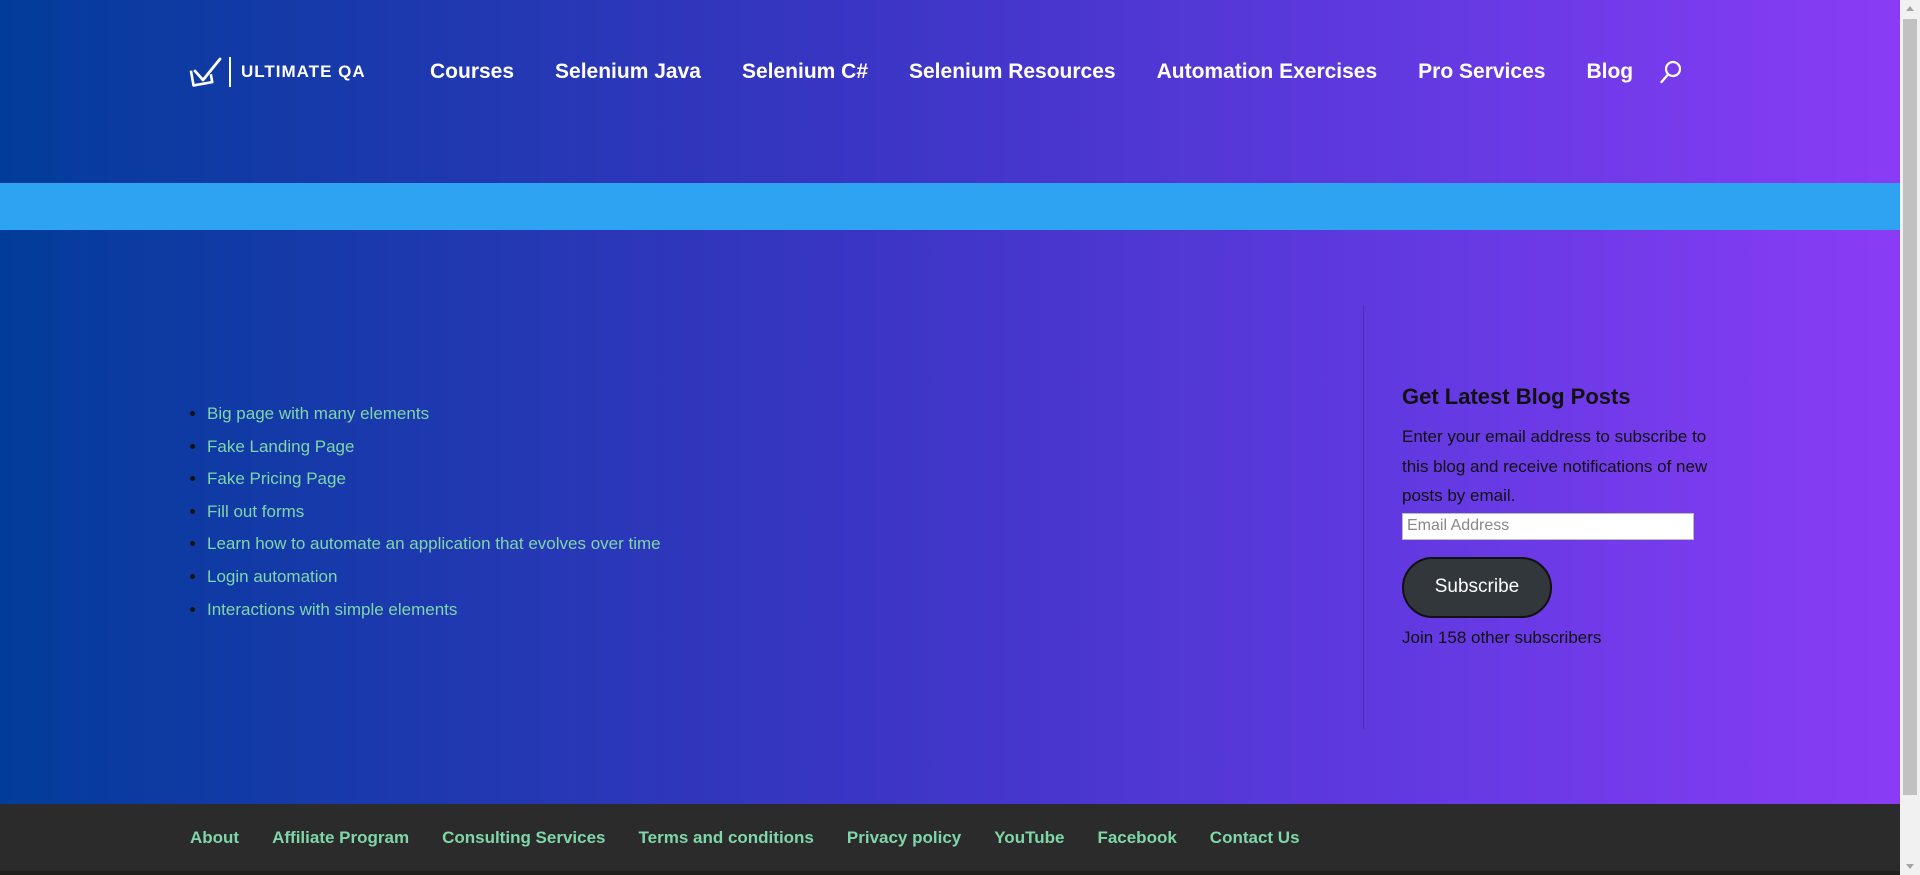  What do you see at coordinates (1910, 8) in the screenshot?
I see `scroll-up-arrow-icon` at bounding box center [1910, 8].